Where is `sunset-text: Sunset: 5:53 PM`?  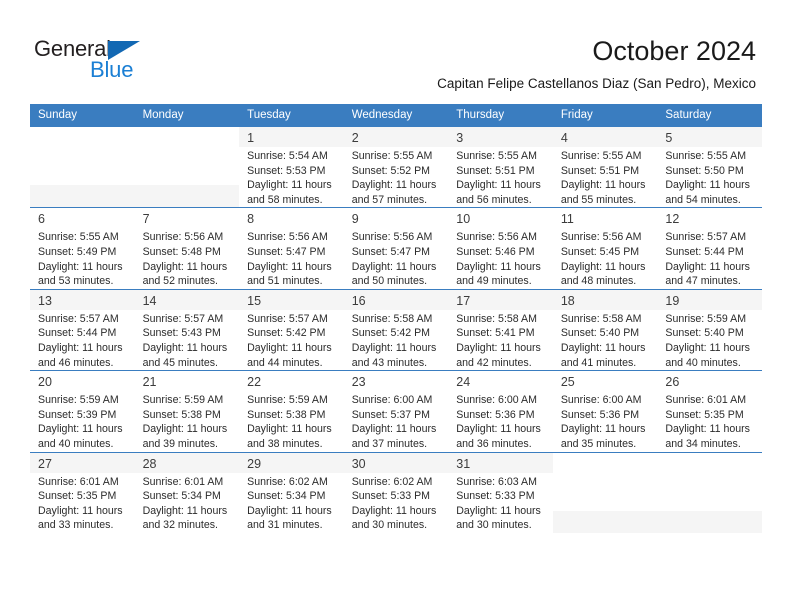 sunset-text: Sunset: 5:53 PM is located at coordinates (286, 170).